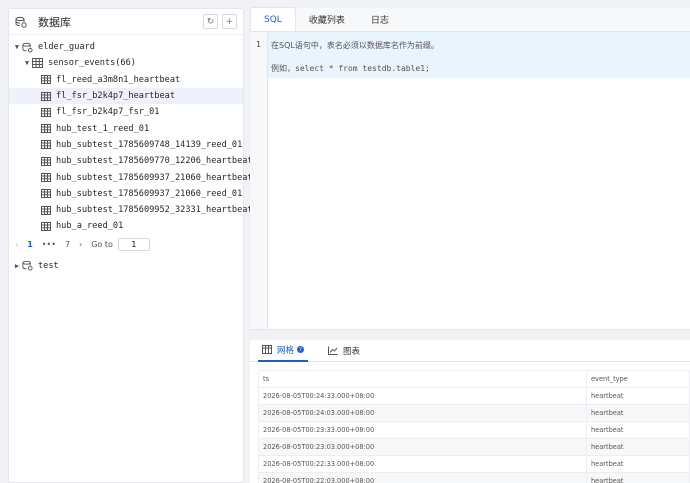 The image size is (690, 483). I want to click on cell-ts: 2026-08-05T00:22:33.000+08:00, so click(422, 464).